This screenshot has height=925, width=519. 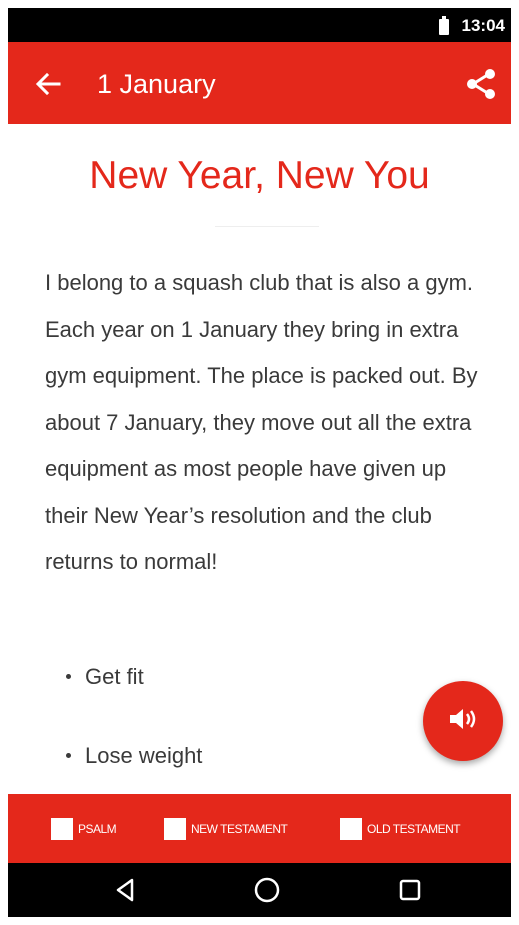 I want to click on battery-icon, so click(x=444, y=25).